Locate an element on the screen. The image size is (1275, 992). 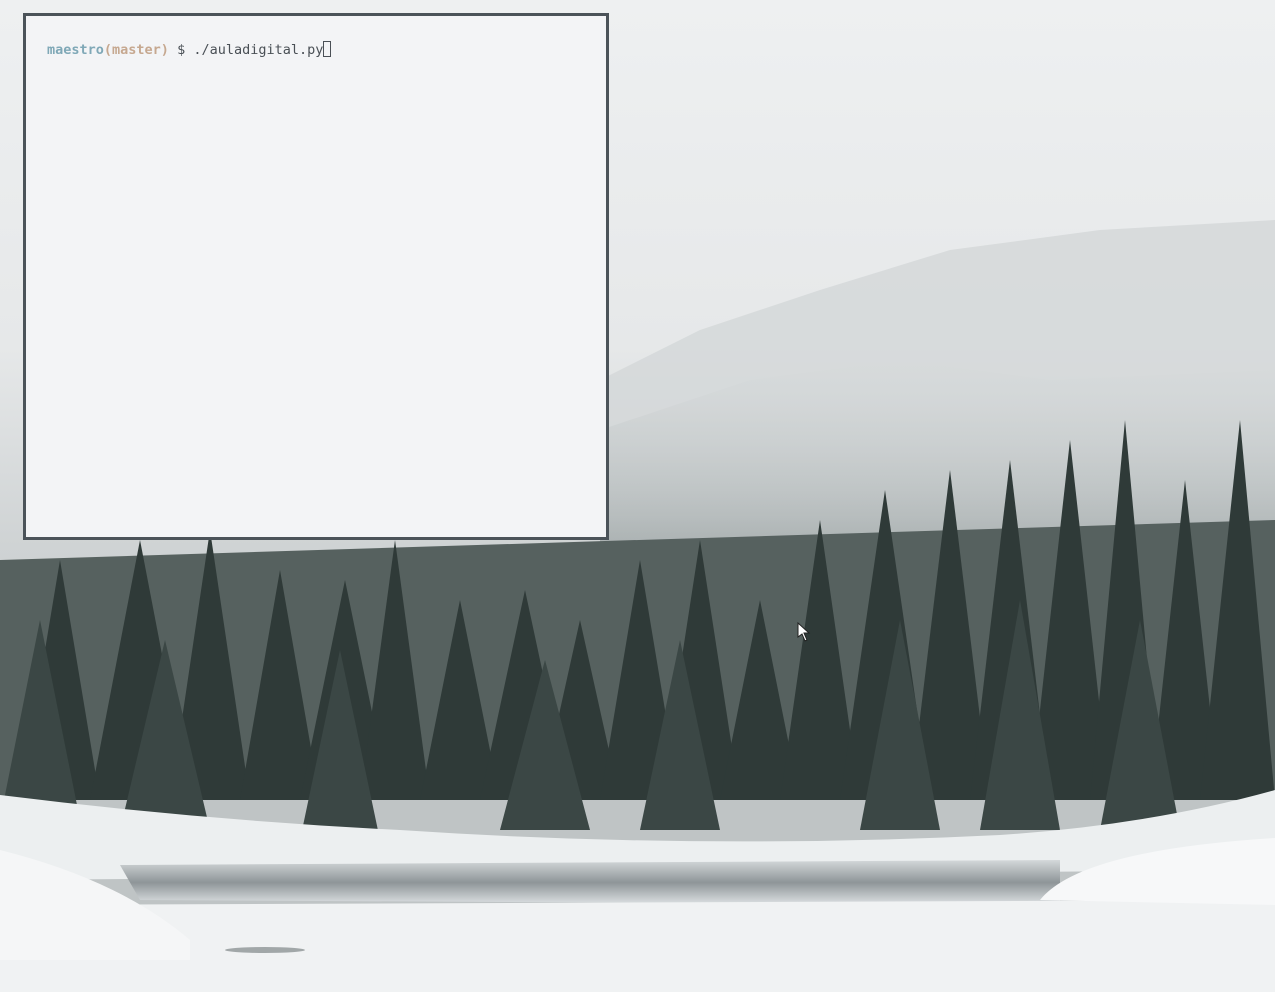
mouse-pointer-icon is located at coordinates (804, 632).